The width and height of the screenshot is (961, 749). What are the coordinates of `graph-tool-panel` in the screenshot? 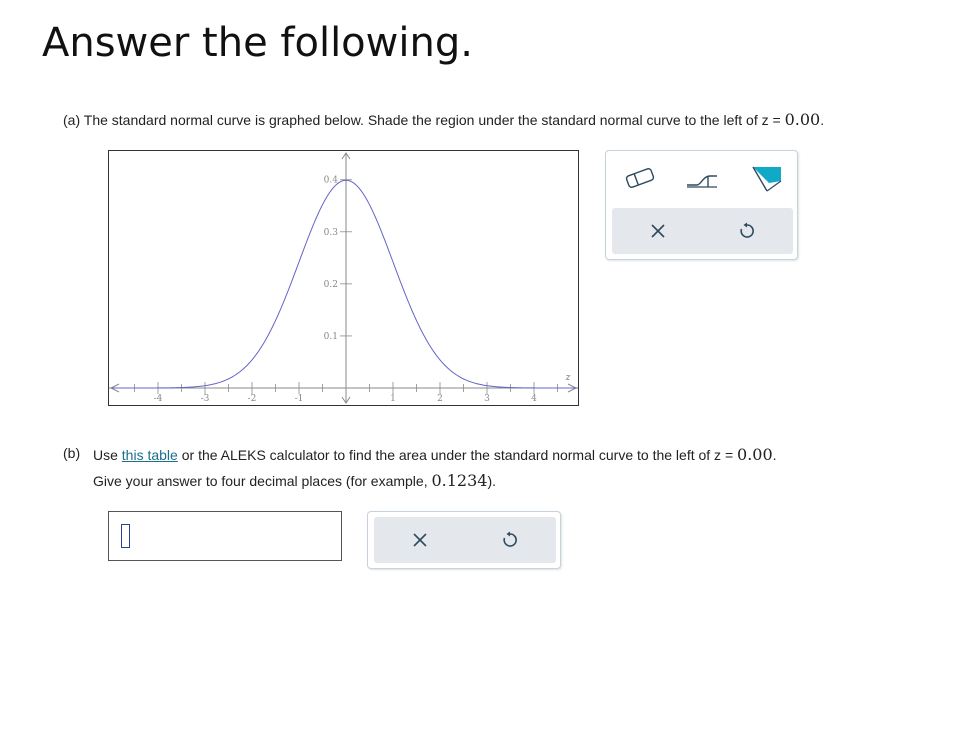 It's located at (701, 205).